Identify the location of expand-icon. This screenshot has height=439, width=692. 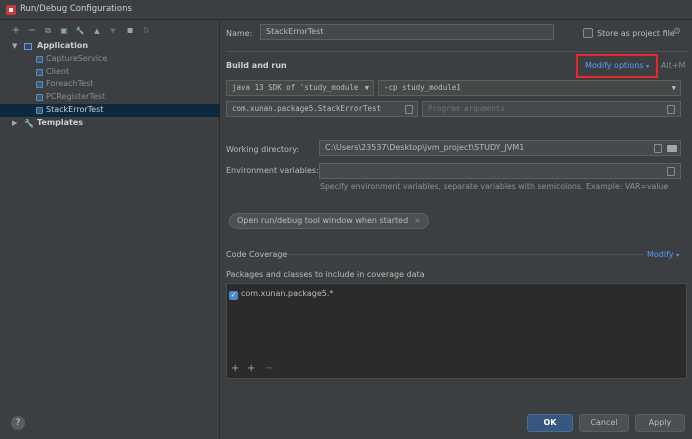
(671, 109).